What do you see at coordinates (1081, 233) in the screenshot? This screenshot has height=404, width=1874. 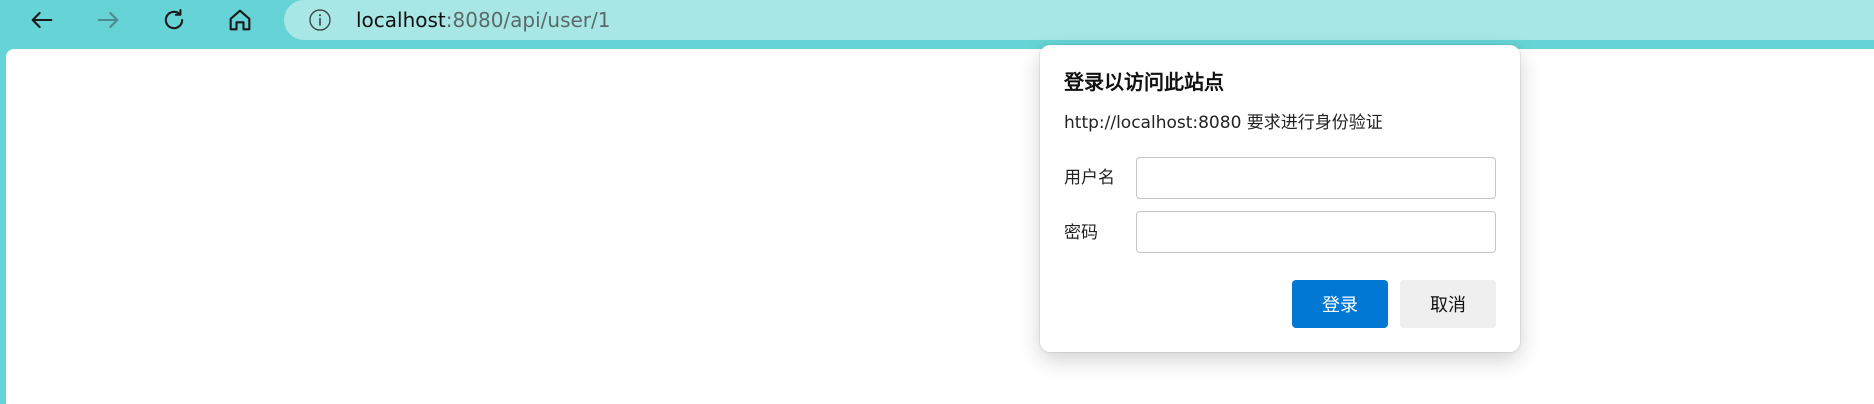 I see `password-label: 密码` at bounding box center [1081, 233].